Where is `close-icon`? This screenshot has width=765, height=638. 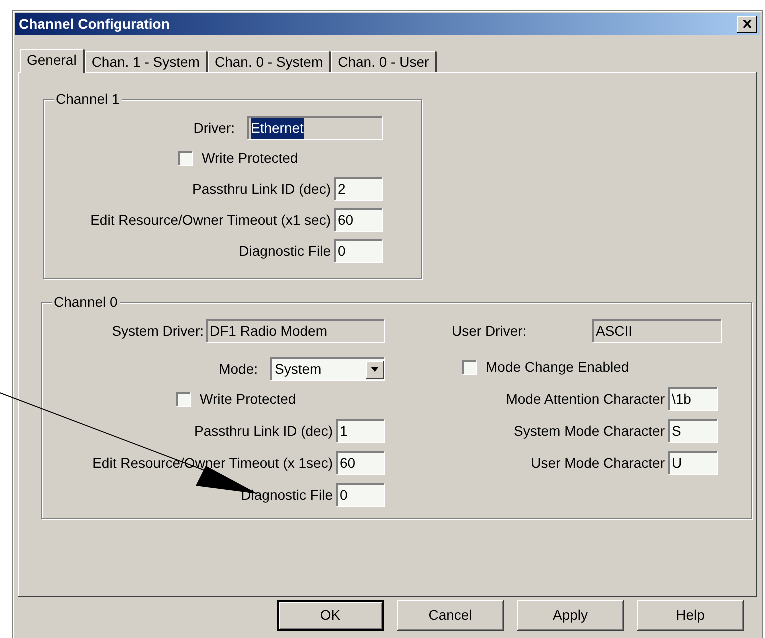
close-icon is located at coordinates (747, 24).